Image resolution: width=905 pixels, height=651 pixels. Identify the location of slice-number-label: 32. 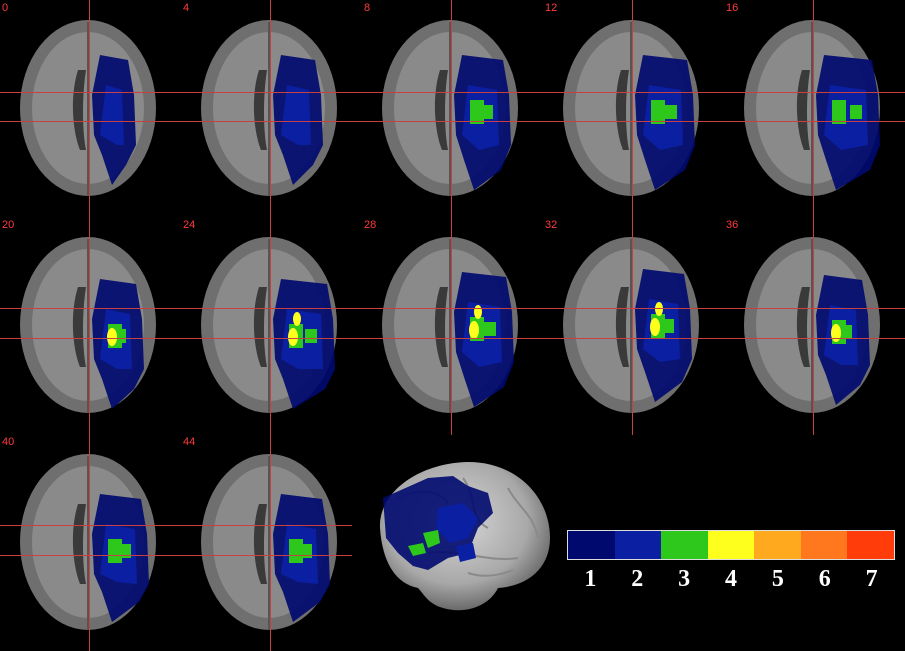
(551, 225).